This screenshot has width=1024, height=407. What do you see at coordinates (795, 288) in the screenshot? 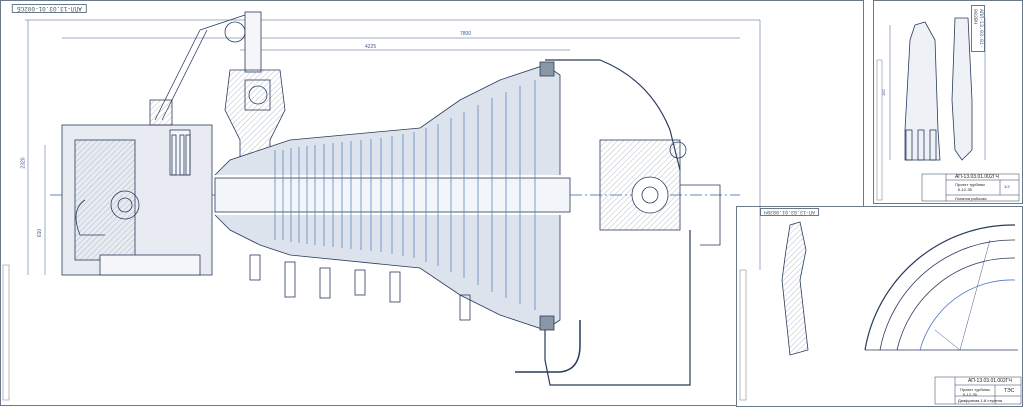
I see `diaphragm-section` at bounding box center [795, 288].